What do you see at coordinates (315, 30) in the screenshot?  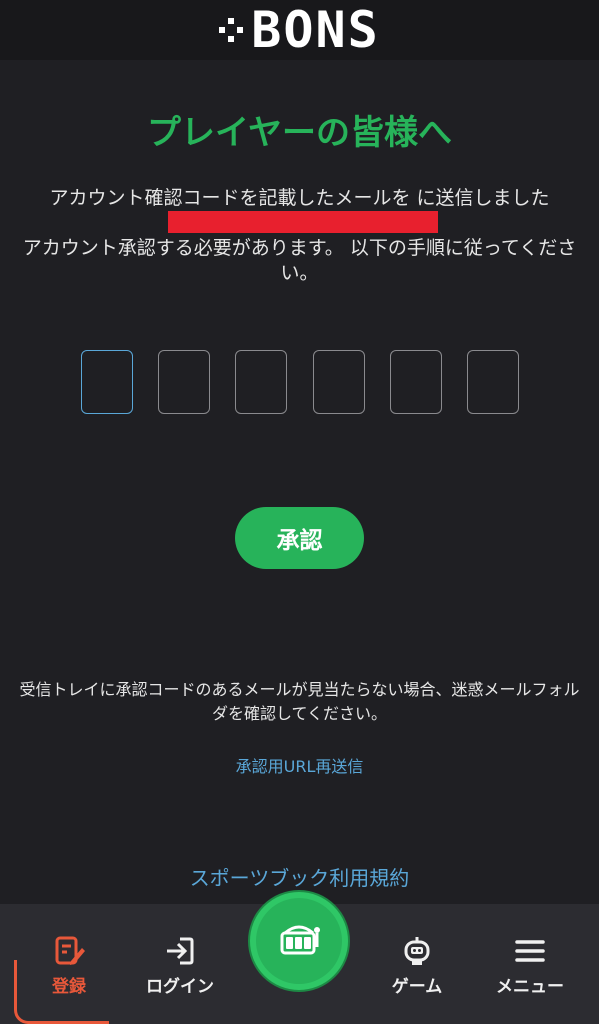 I see `logo-text: BONS` at bounding box center [315, 30].